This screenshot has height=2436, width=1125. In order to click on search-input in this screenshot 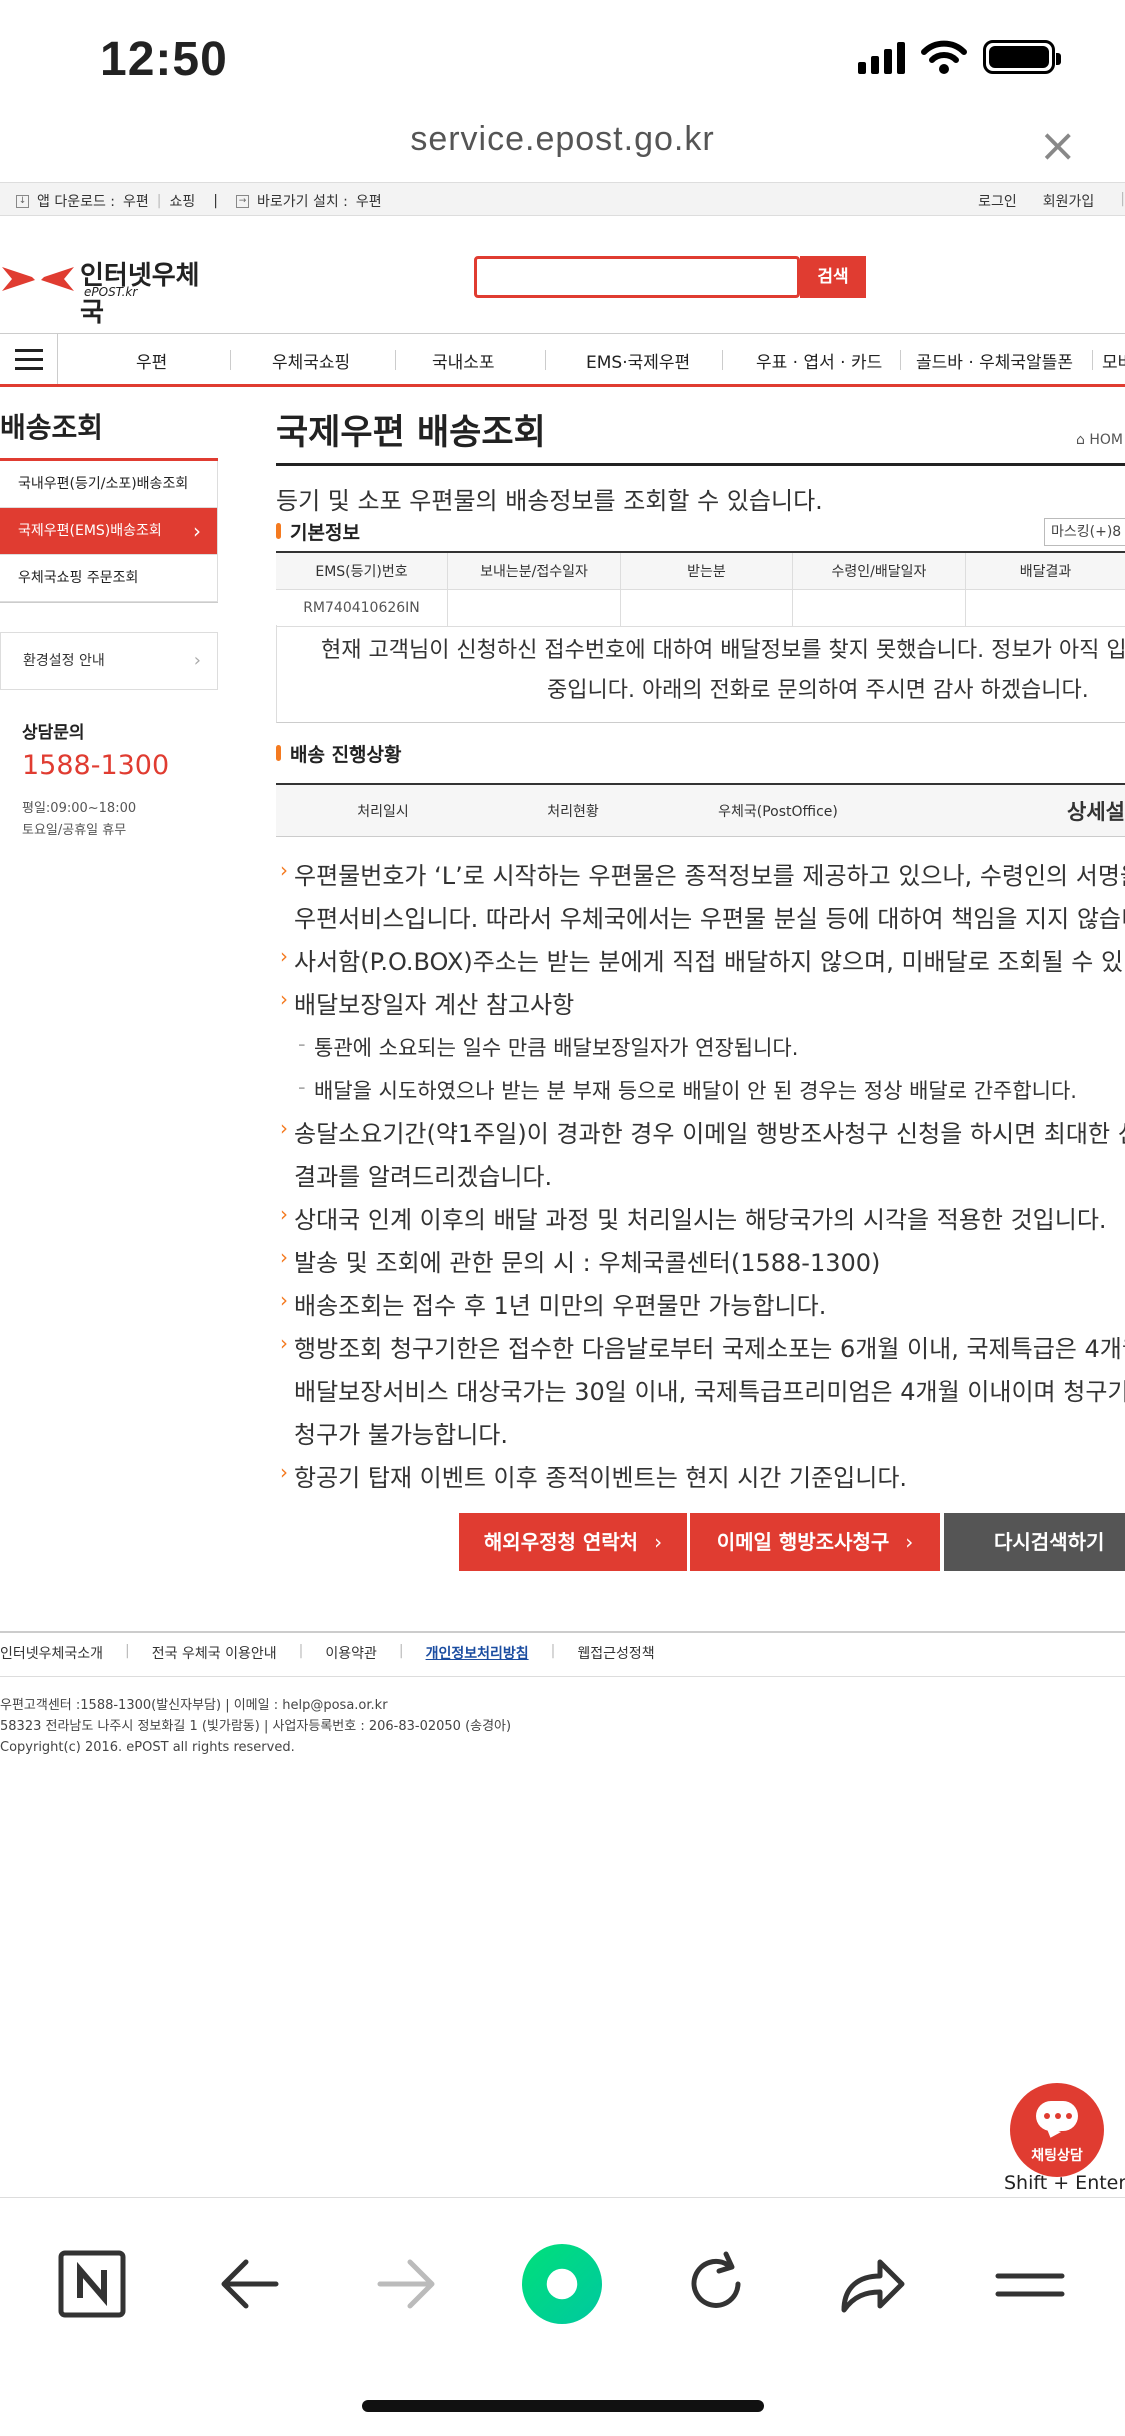, I will do `click(637, 277)`.